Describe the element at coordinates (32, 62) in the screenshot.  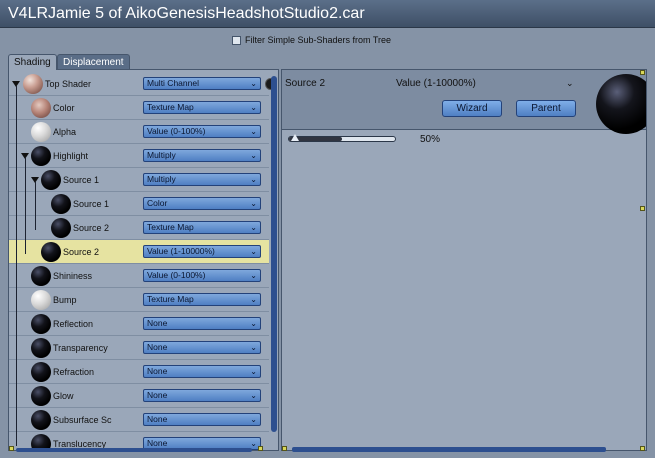
I see `tab-shading: Shading` at that location.